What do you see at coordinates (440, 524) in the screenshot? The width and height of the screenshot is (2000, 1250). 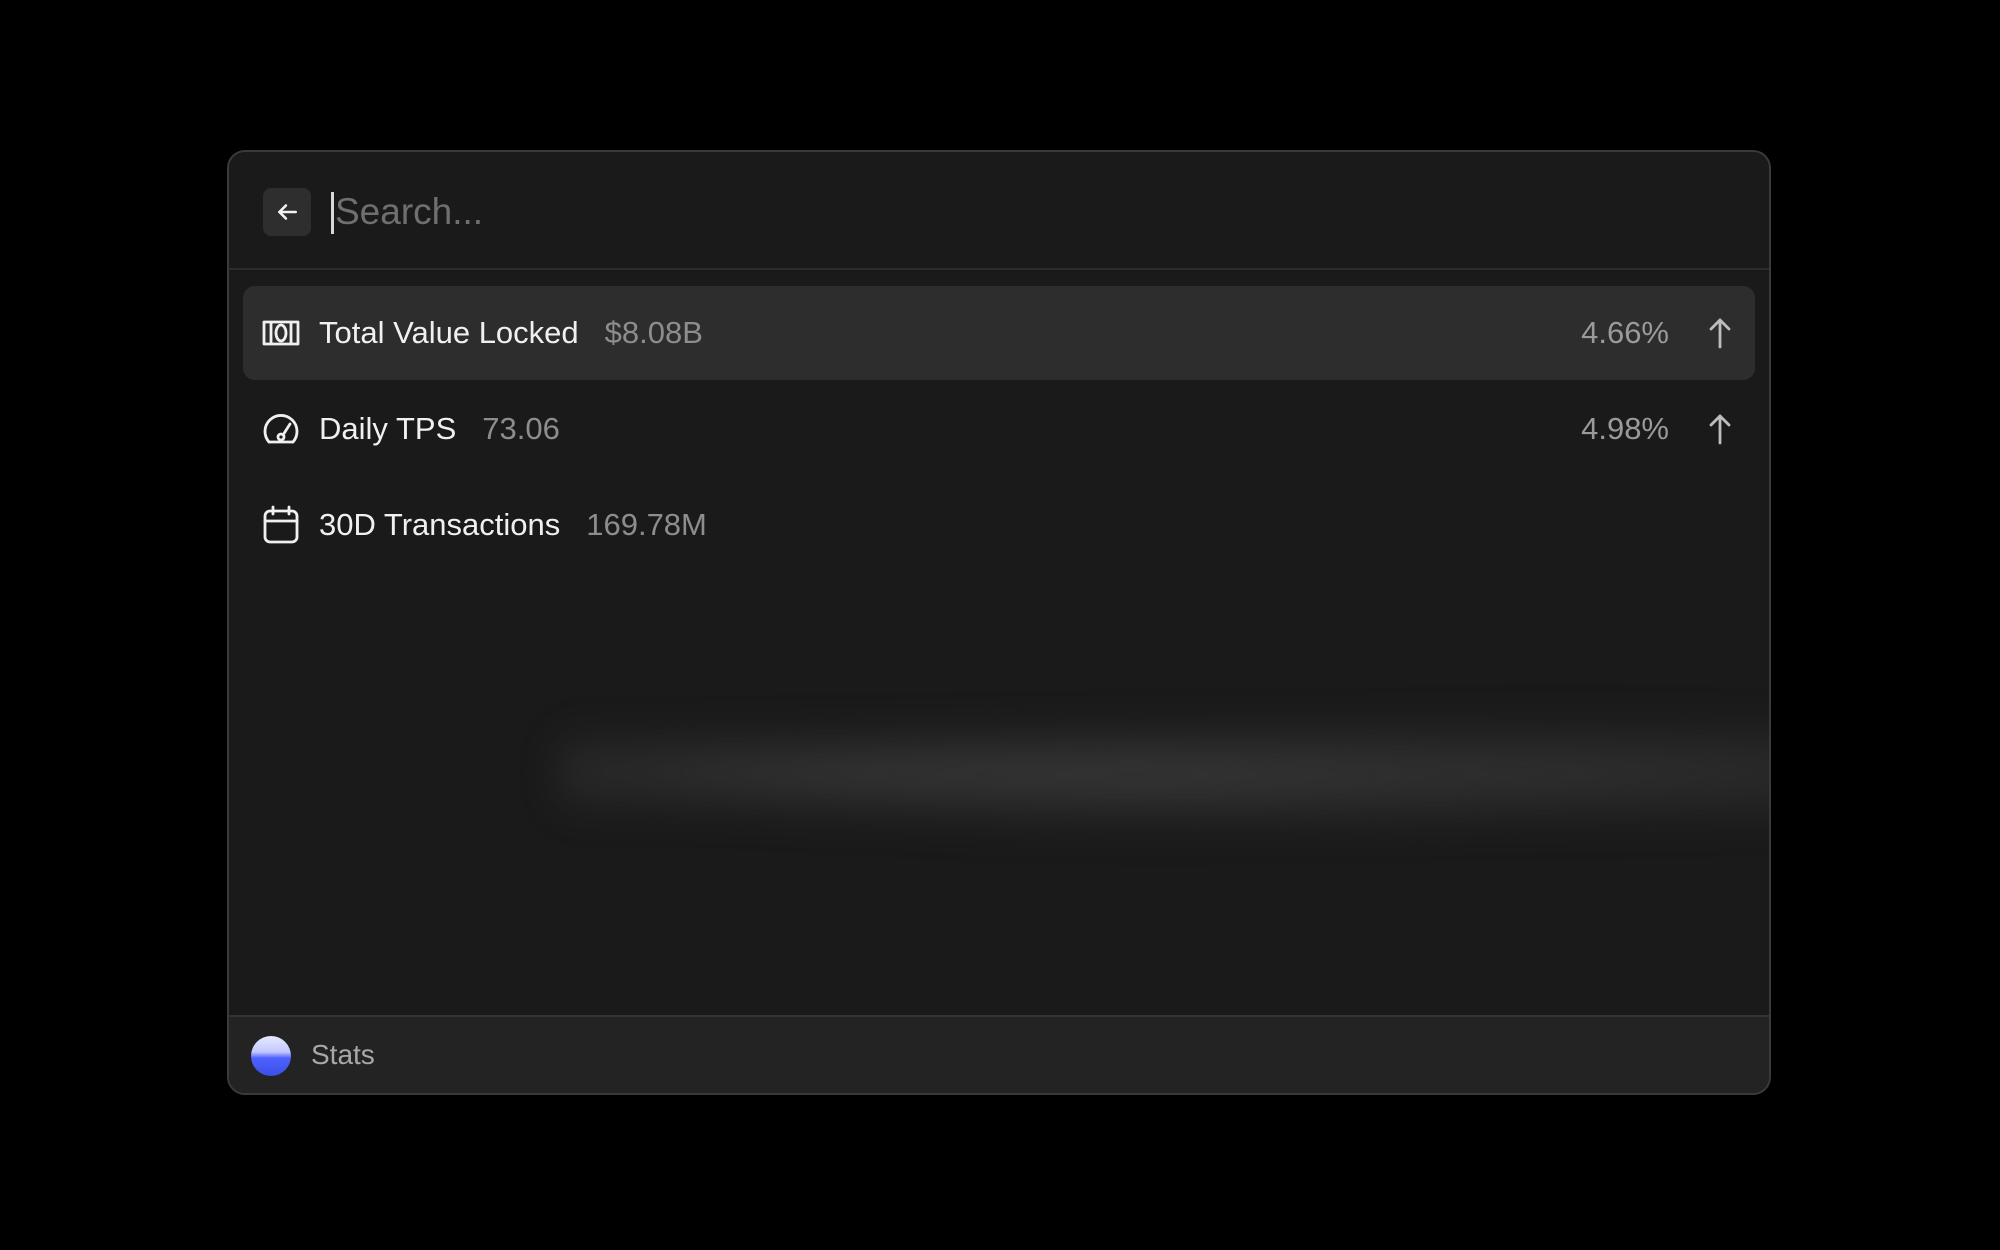 I see `item-title: 30D Transactions` at bounding box center [440, 524].